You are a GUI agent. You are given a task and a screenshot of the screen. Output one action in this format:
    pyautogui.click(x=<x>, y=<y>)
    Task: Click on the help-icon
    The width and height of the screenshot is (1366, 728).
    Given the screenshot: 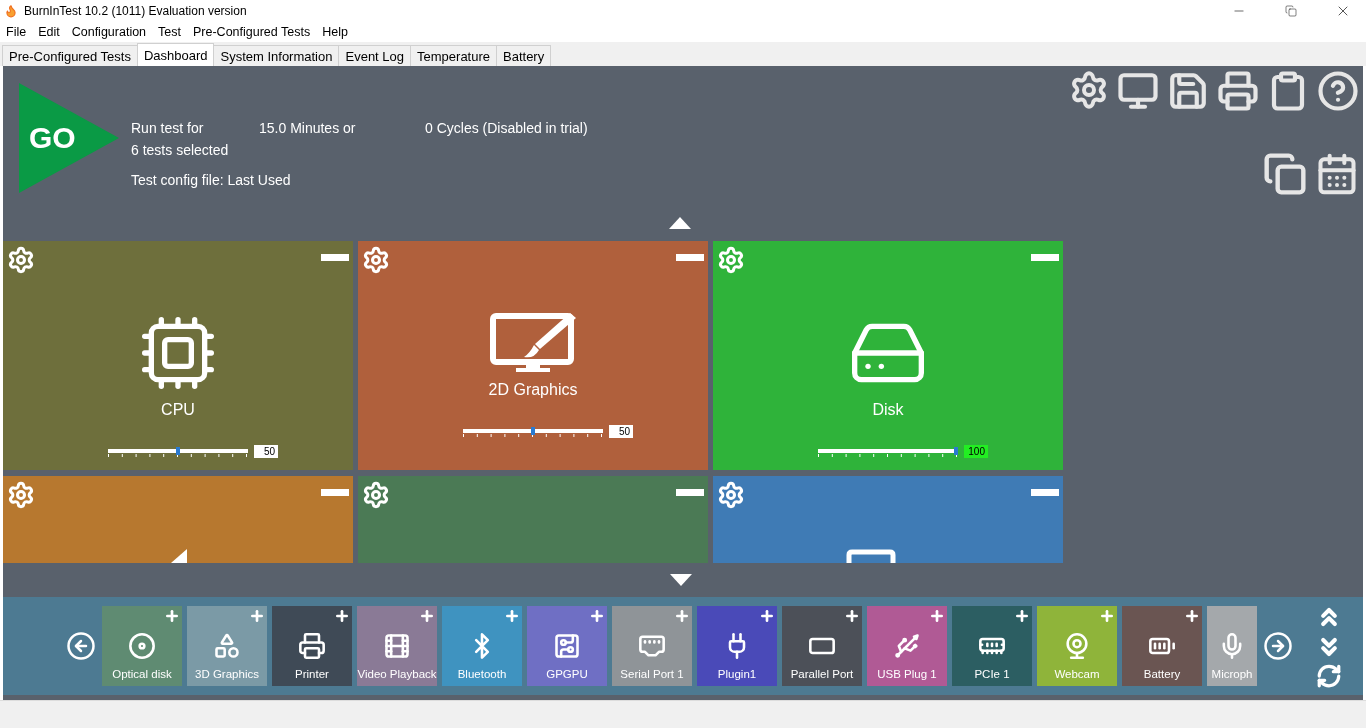 What is the action you would take?
    pyautogui.click(x=1338, y=91)
    